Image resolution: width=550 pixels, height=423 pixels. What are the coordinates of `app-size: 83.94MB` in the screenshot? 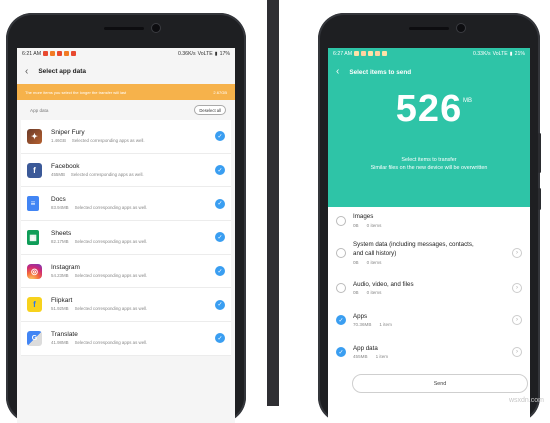 It's located at (60, 208).